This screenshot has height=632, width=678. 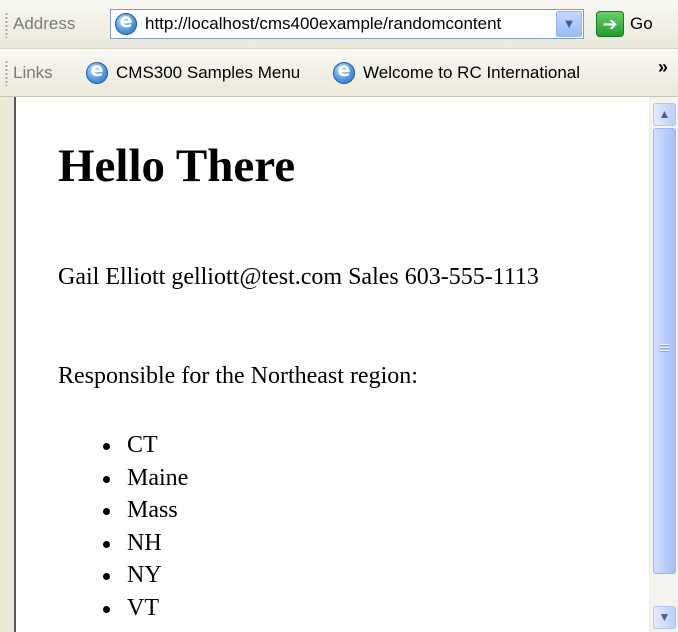 I want to click on scroll-down-arrow-icon: ▼, so click(x=664, y=617).